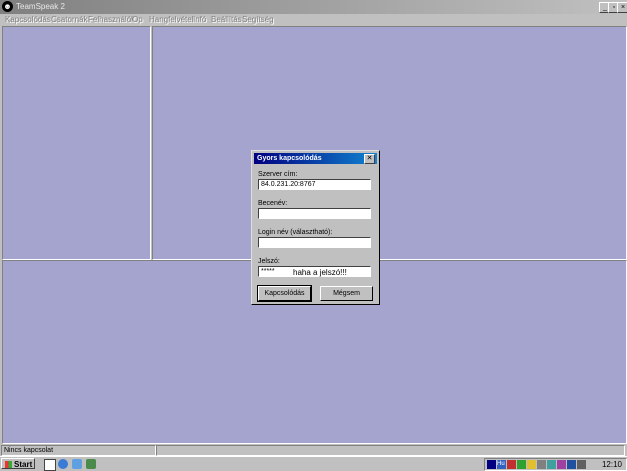 This screenshot has height=471, width=627. What do you see at coordinates (78, 450) in the screenshot?
I see `connection-status: Nincs kapcsolat` at bounding box center [78, 450].